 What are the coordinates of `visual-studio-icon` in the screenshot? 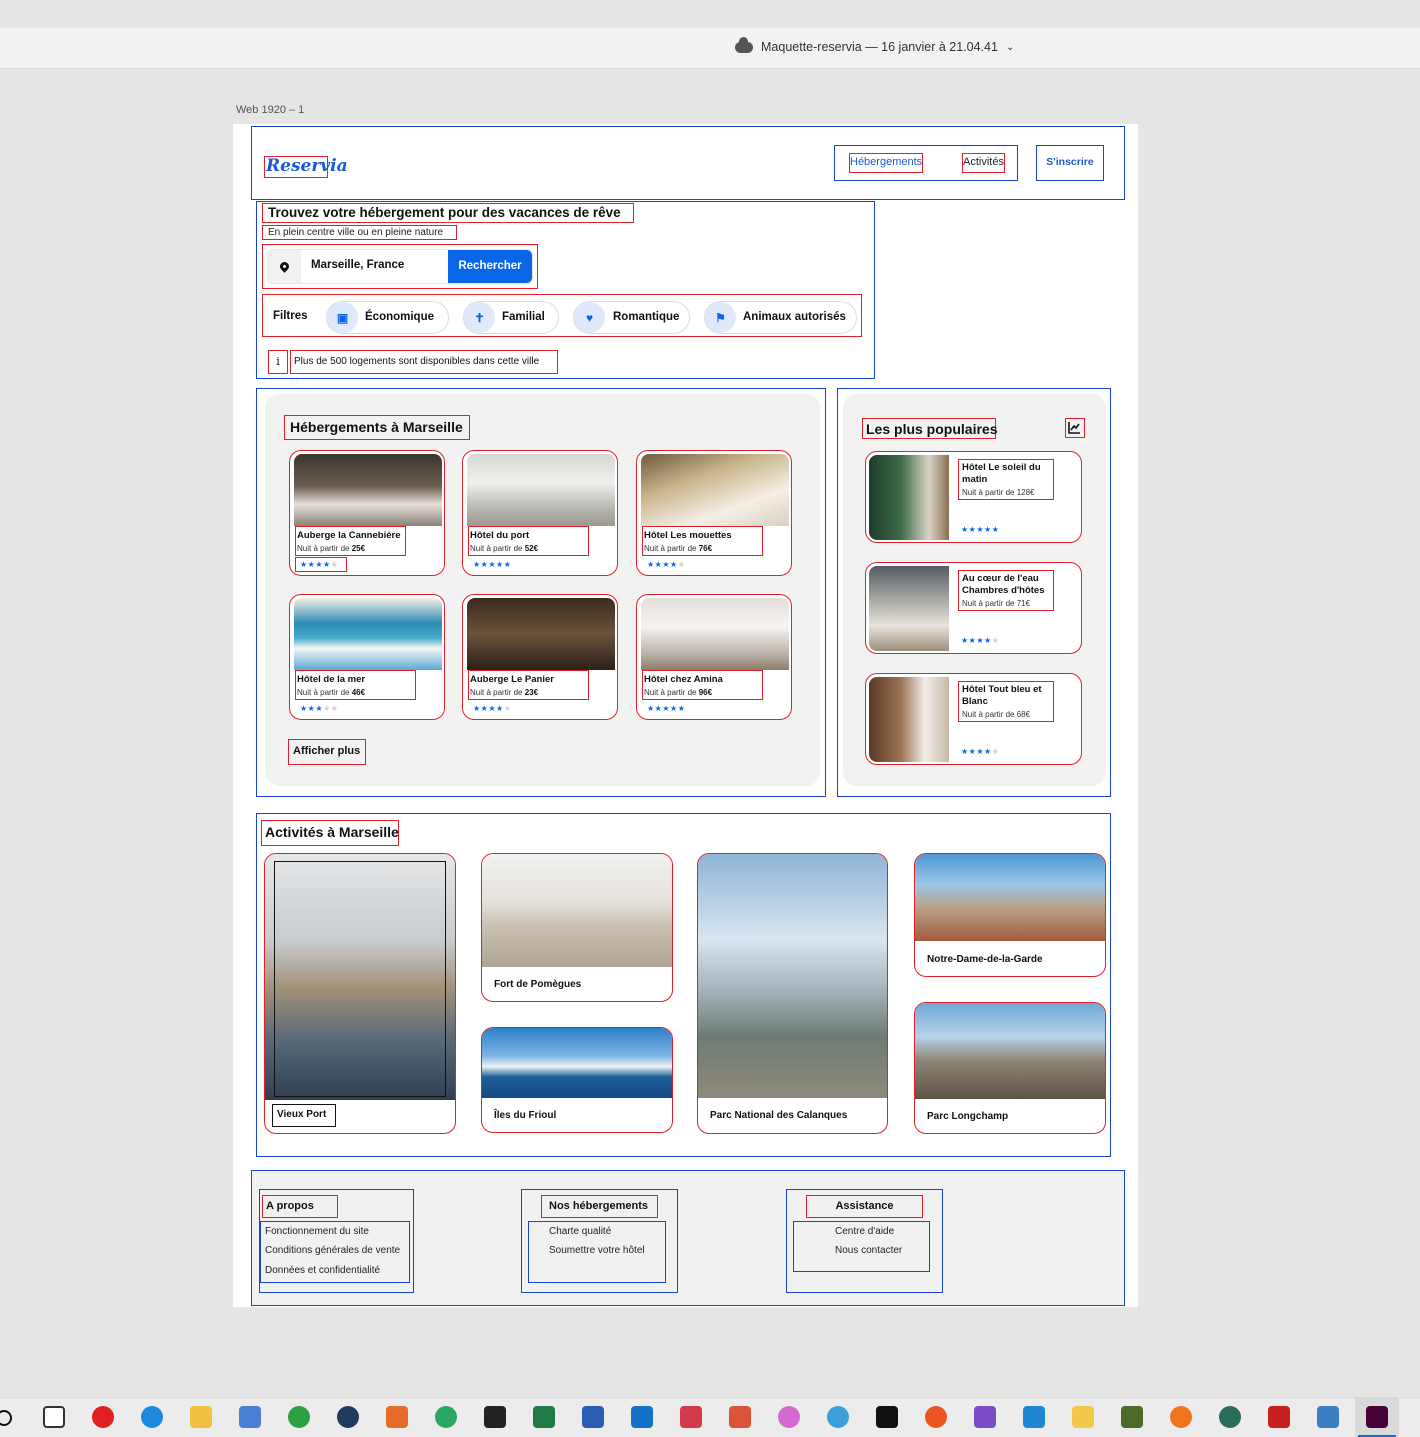 It's located at (985, 1417).